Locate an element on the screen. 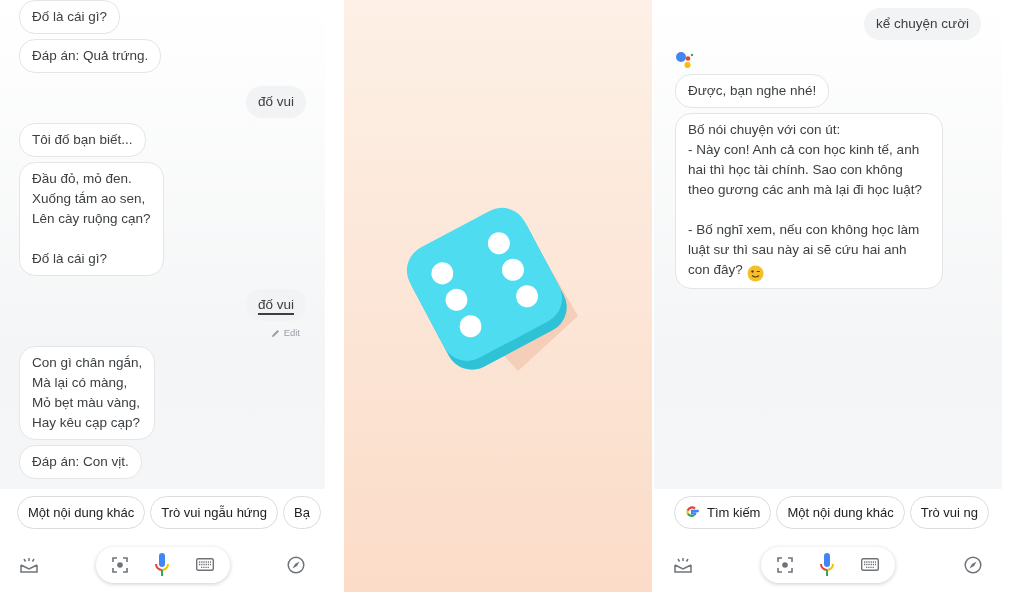  suggestion-chip: Bạ is located at coordinates (302, 512).